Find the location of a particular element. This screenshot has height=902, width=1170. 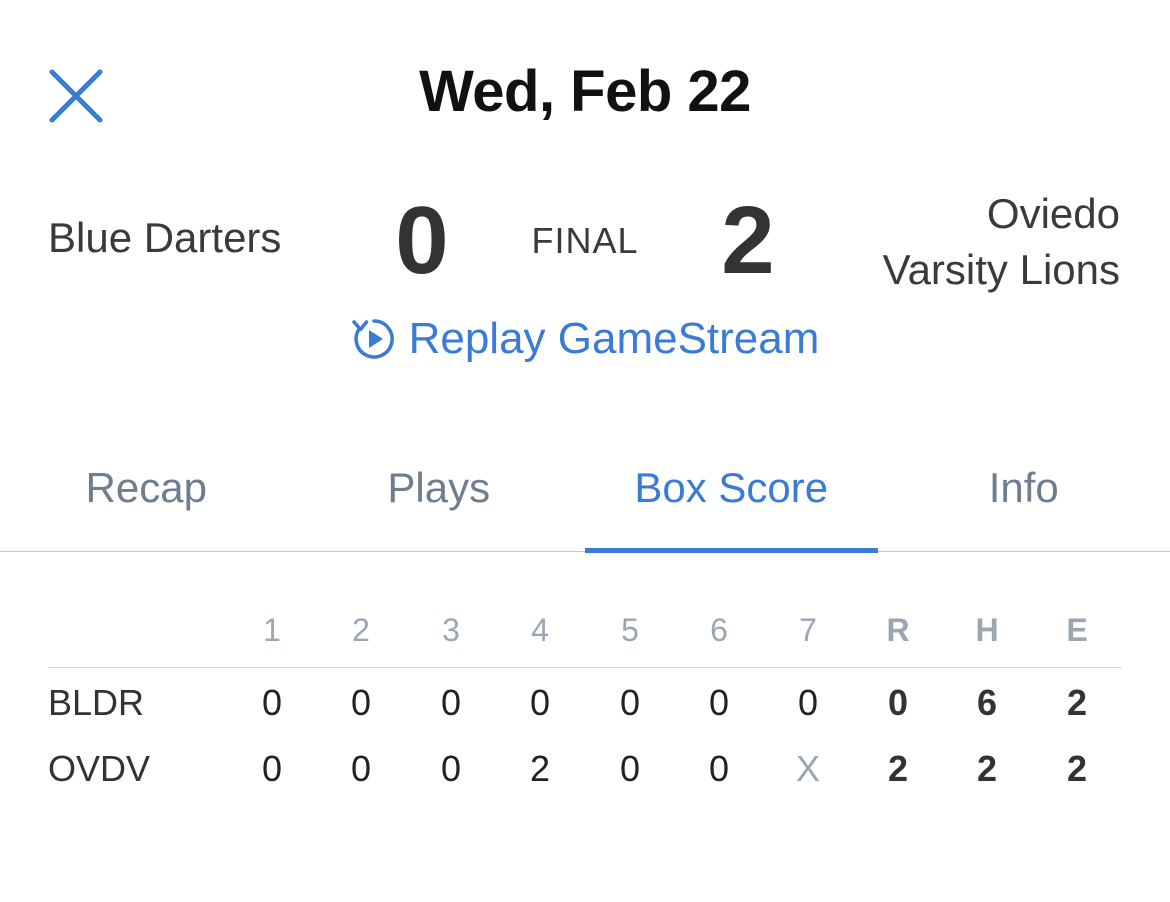

away-team-name: Blue Darters is located at coordinates (165, 237).